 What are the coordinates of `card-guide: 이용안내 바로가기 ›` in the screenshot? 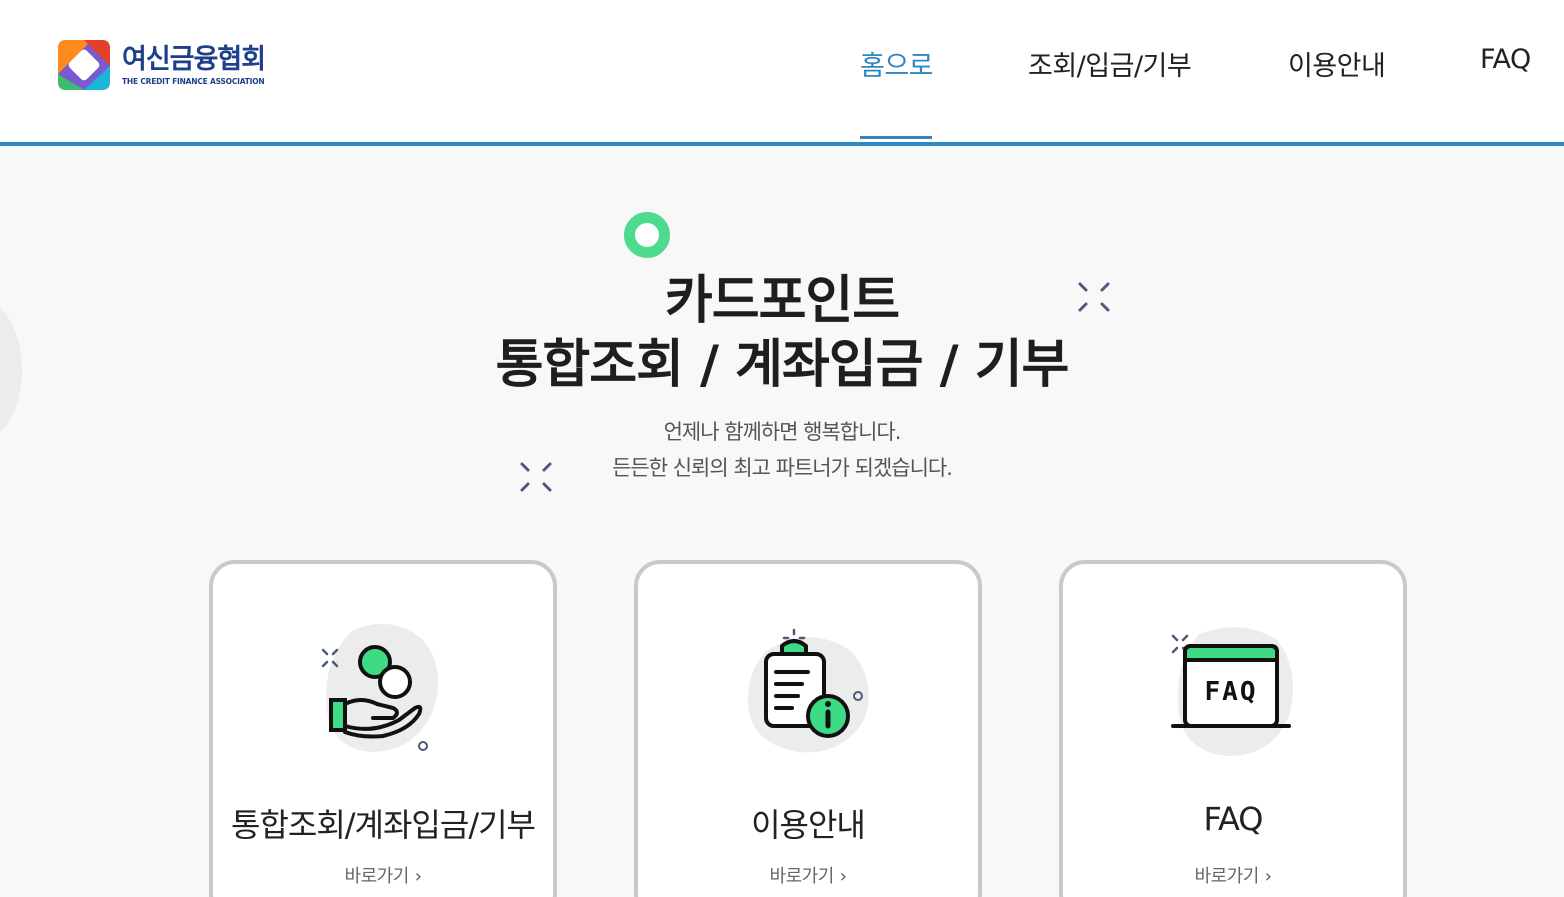 It's located at (808, 728).